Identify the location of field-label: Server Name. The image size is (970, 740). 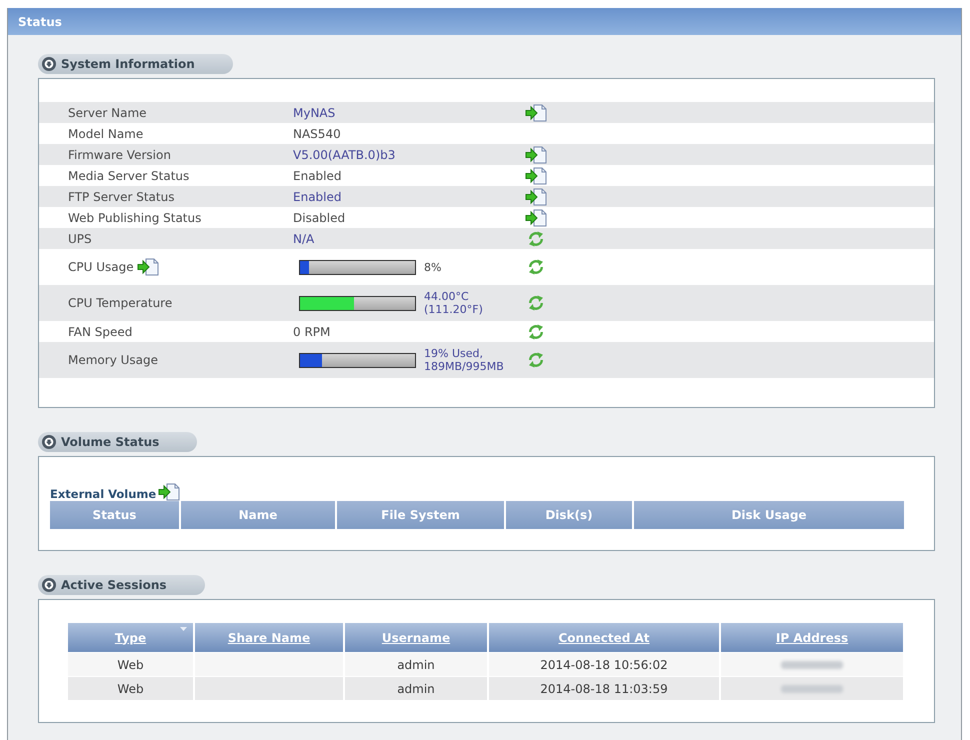
(107, 113).